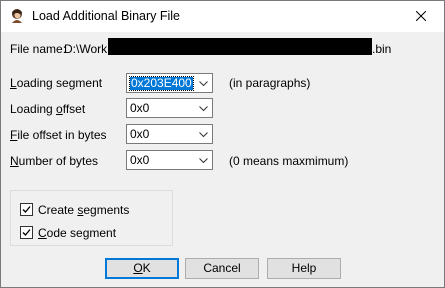 The width and height of the screenshot is (445, 288). I want to click on file-offset-combo: 0x0, so click(169, 134).